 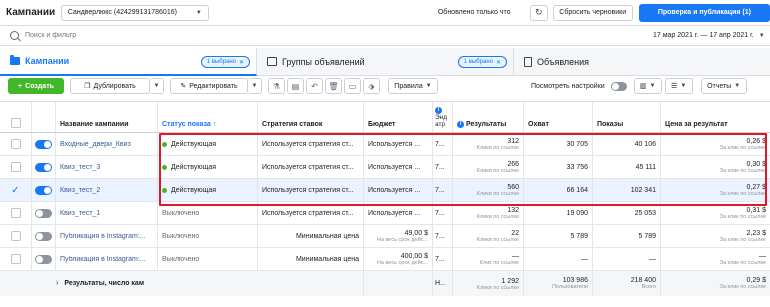 I want to click on results-sub: Клик по ссылке, so click(x=499, y=263).